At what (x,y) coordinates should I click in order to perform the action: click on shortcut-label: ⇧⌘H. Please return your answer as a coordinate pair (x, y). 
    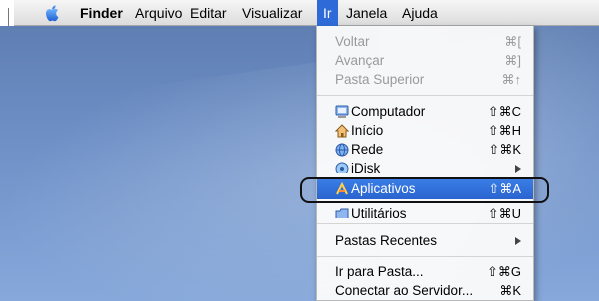
    Looking at the image, I should click on (504, 130).